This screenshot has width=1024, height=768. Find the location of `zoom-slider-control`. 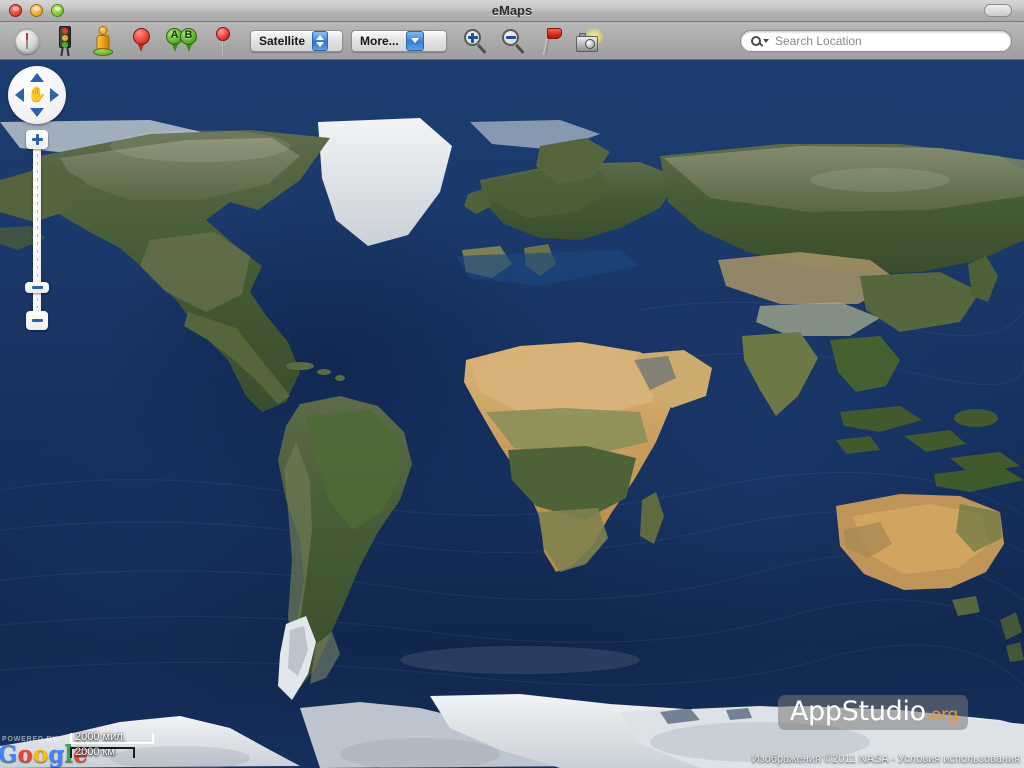

zoom-slider-control is located at coordinates (37, 230).